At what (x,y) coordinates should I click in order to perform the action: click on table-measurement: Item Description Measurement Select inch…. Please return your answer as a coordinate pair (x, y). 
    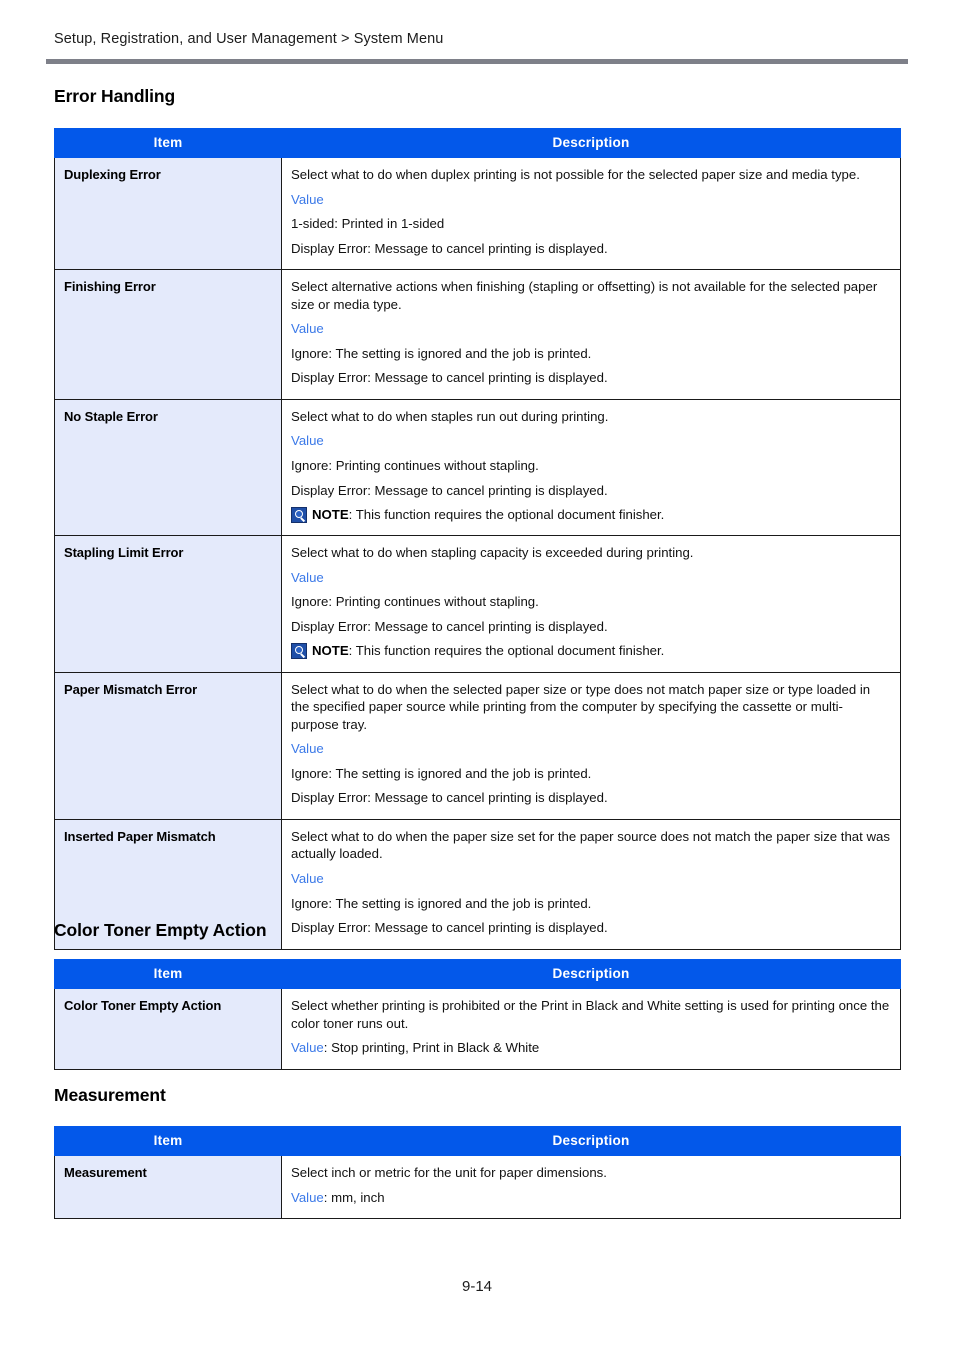
    Looking at the image, I should click on (477, 1173).